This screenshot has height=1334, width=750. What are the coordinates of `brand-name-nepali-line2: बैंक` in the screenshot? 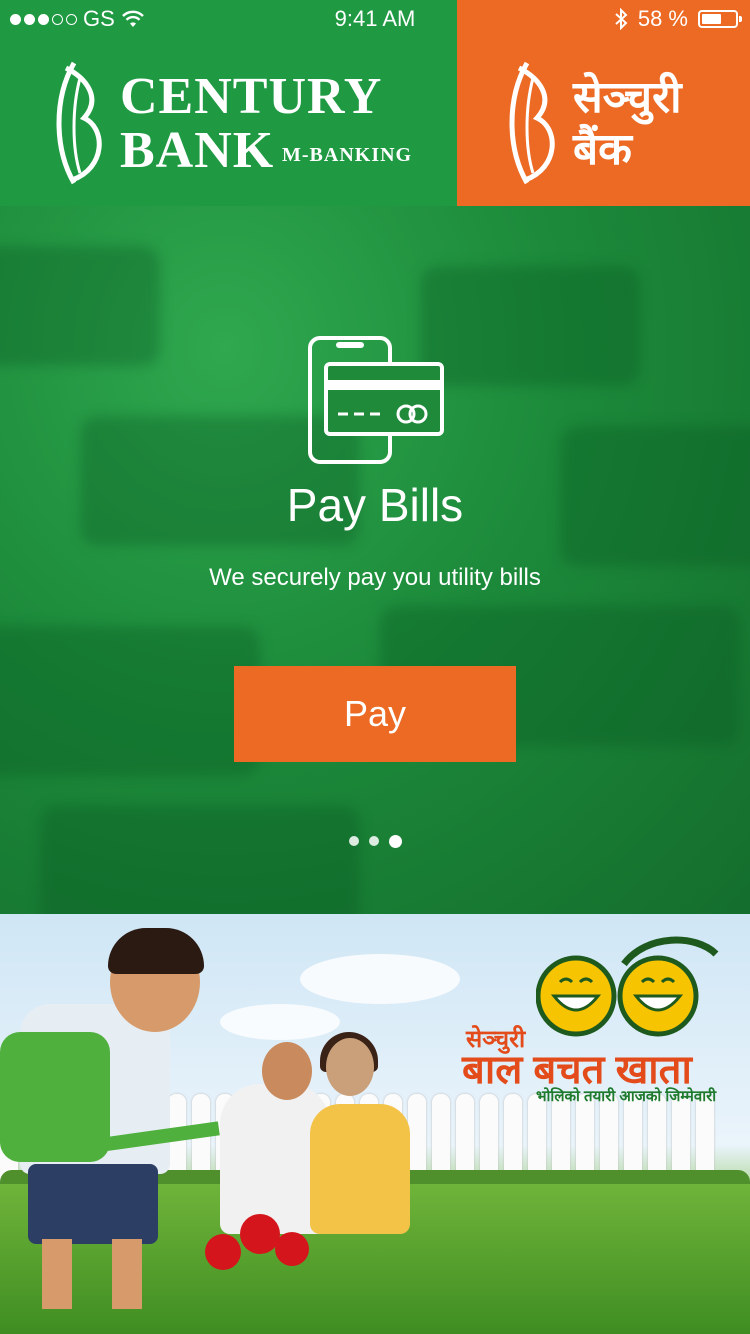 It's located at (602, 149).